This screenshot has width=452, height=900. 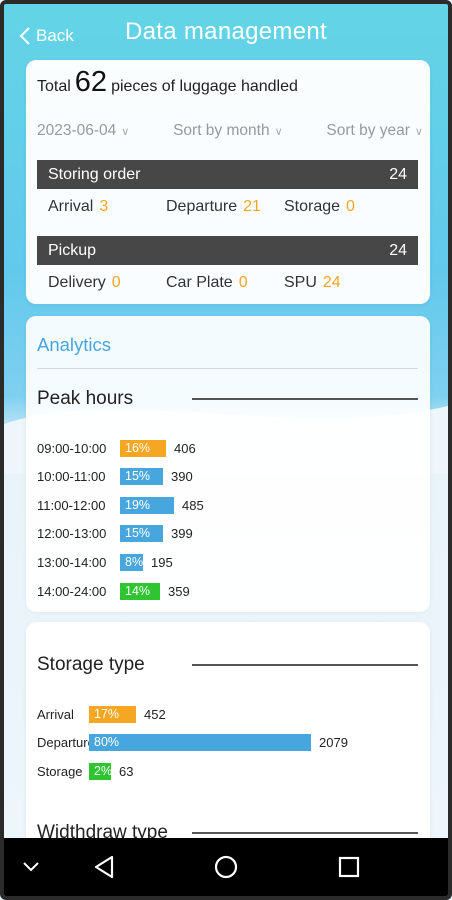 What do you see at coordinates (162, 562) in the screenshot?
I see `chart-row-value: 195` at bounding box center [162, 562].